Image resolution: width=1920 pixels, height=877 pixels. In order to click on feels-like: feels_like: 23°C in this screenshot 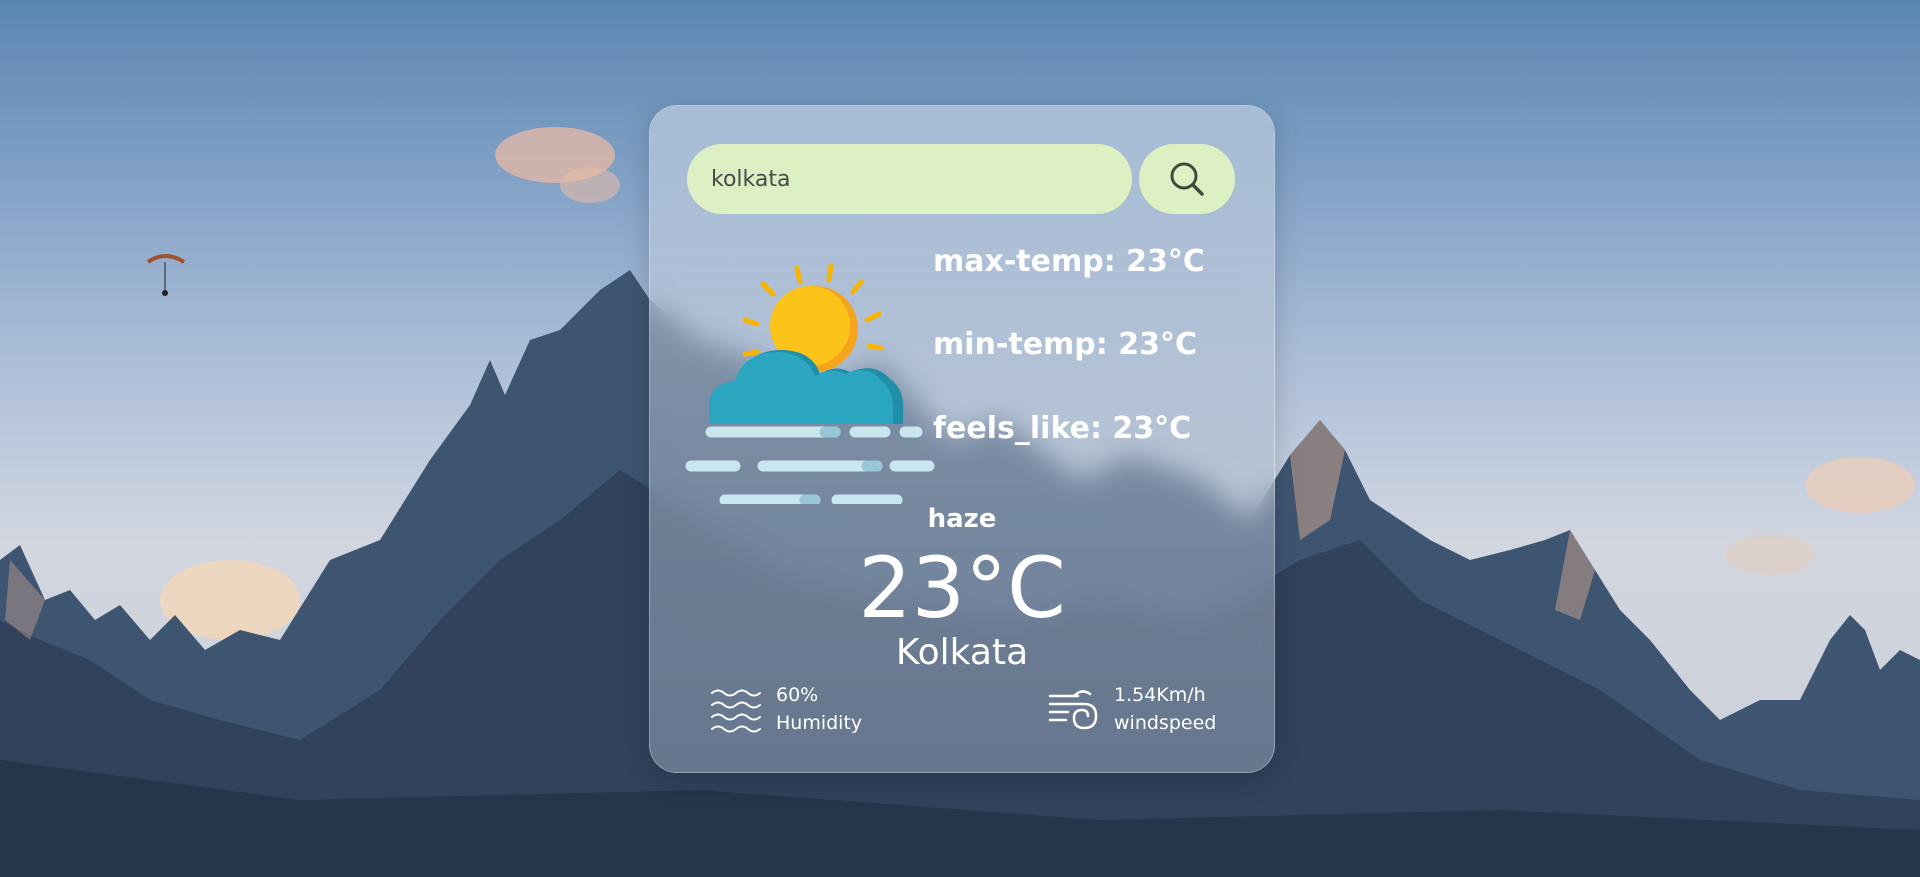, I will do `click(1062, 428)`.